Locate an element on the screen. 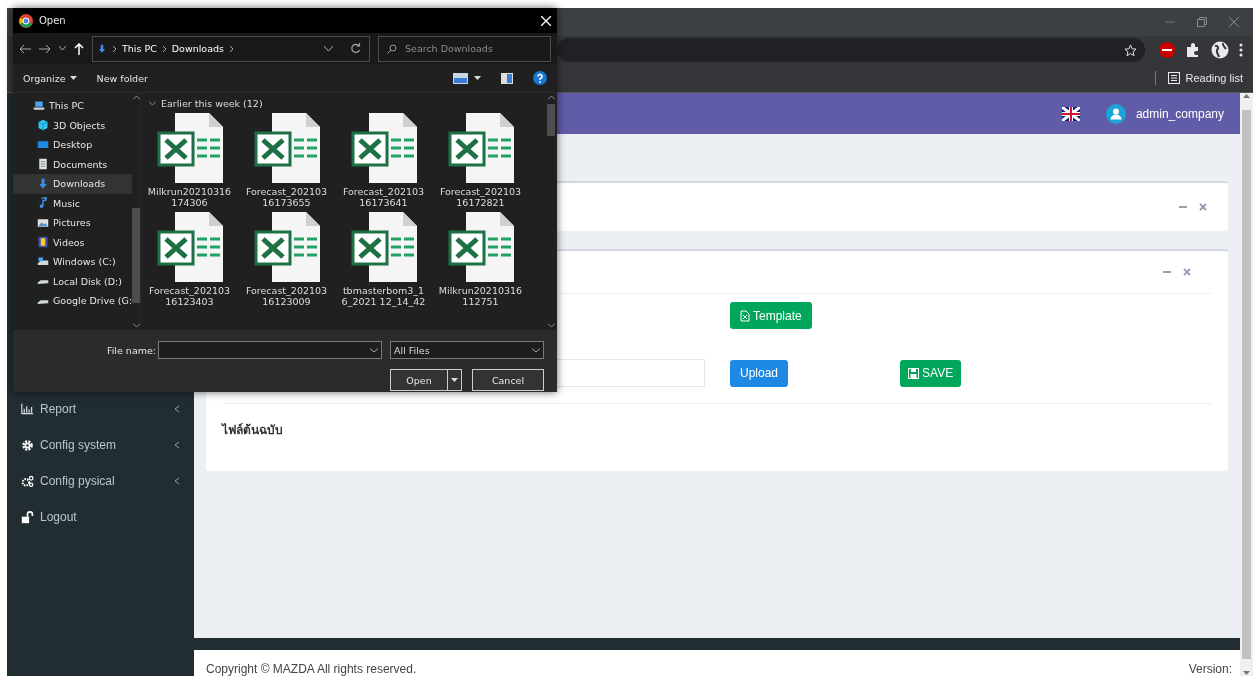 The height and width of the screenshot is (676, 1253). download-icon is located at coordinates (102, 48).